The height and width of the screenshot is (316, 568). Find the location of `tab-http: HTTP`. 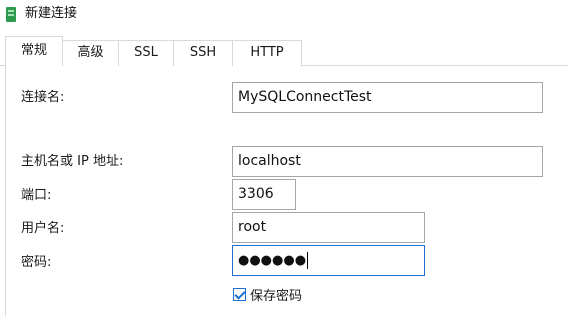

tab-http: HTTP is located at coordinates (267, 53).